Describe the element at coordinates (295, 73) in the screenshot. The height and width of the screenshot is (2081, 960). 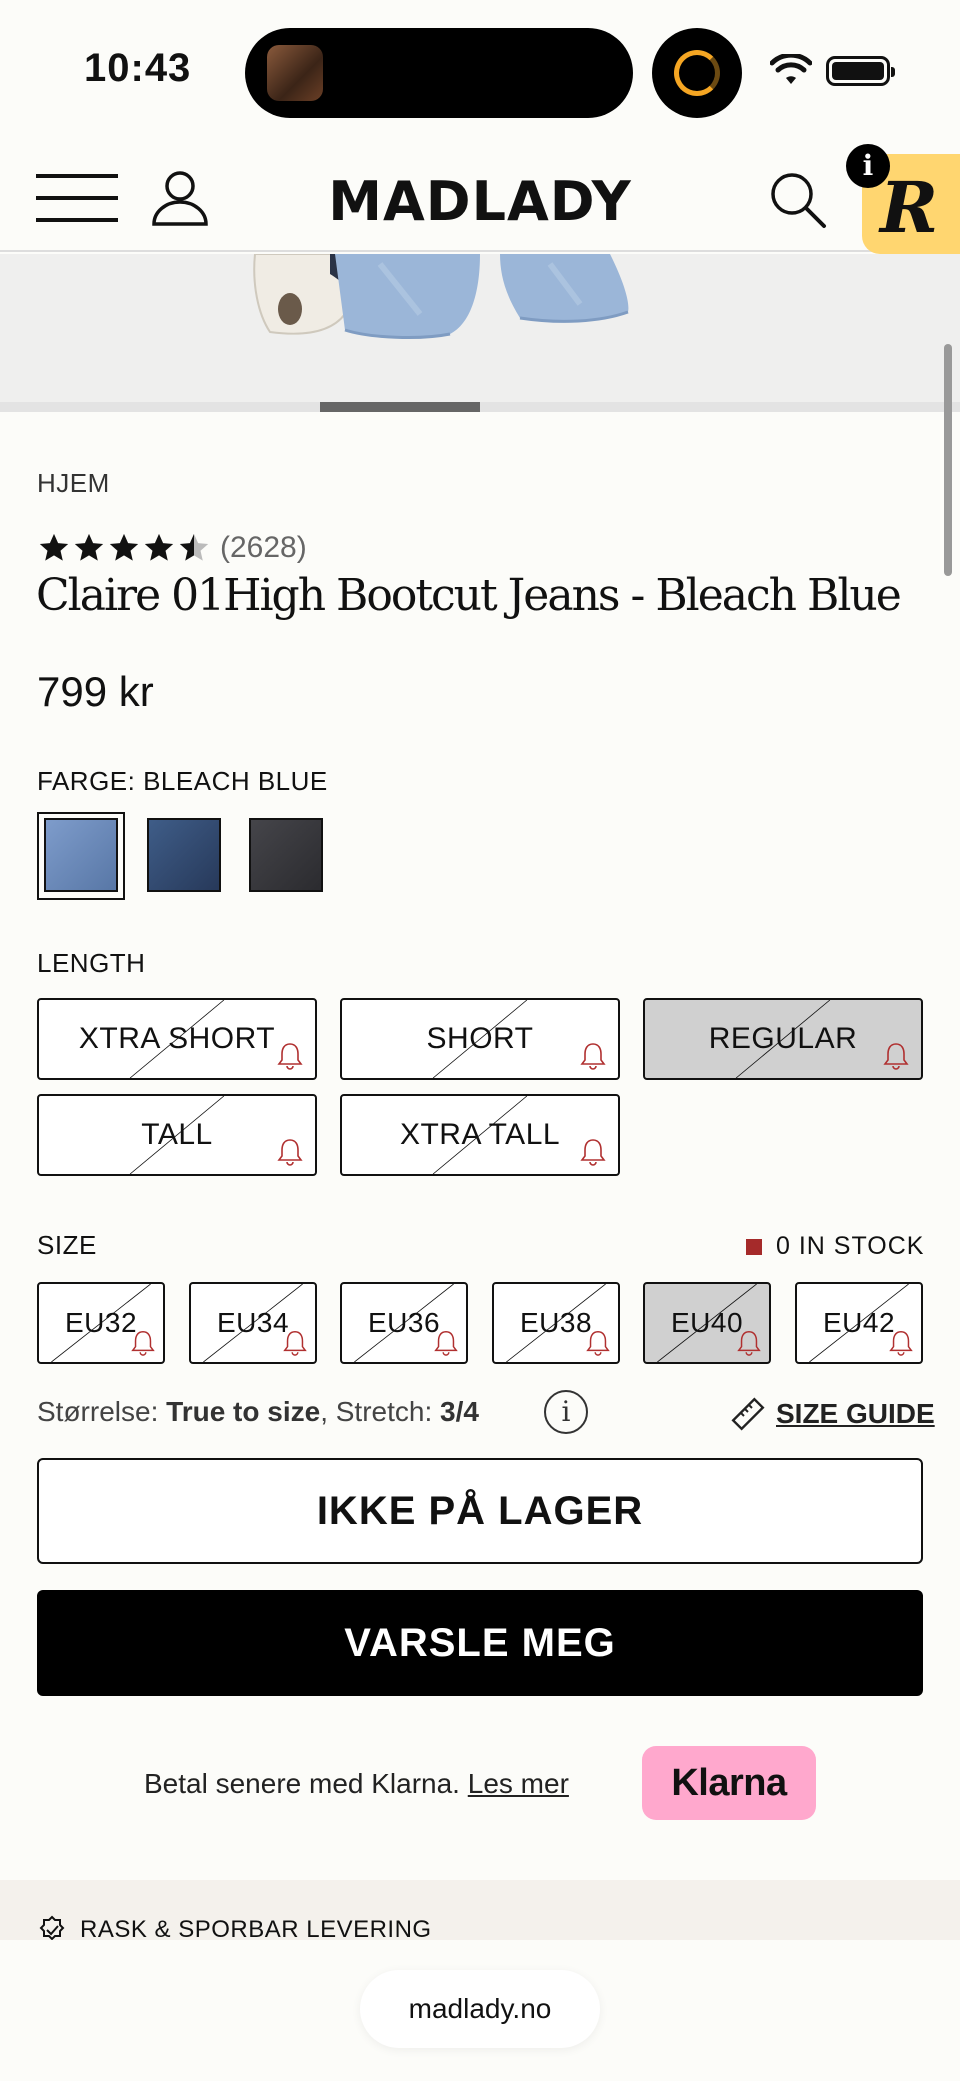
I see `now-playing-artwork` at that location.